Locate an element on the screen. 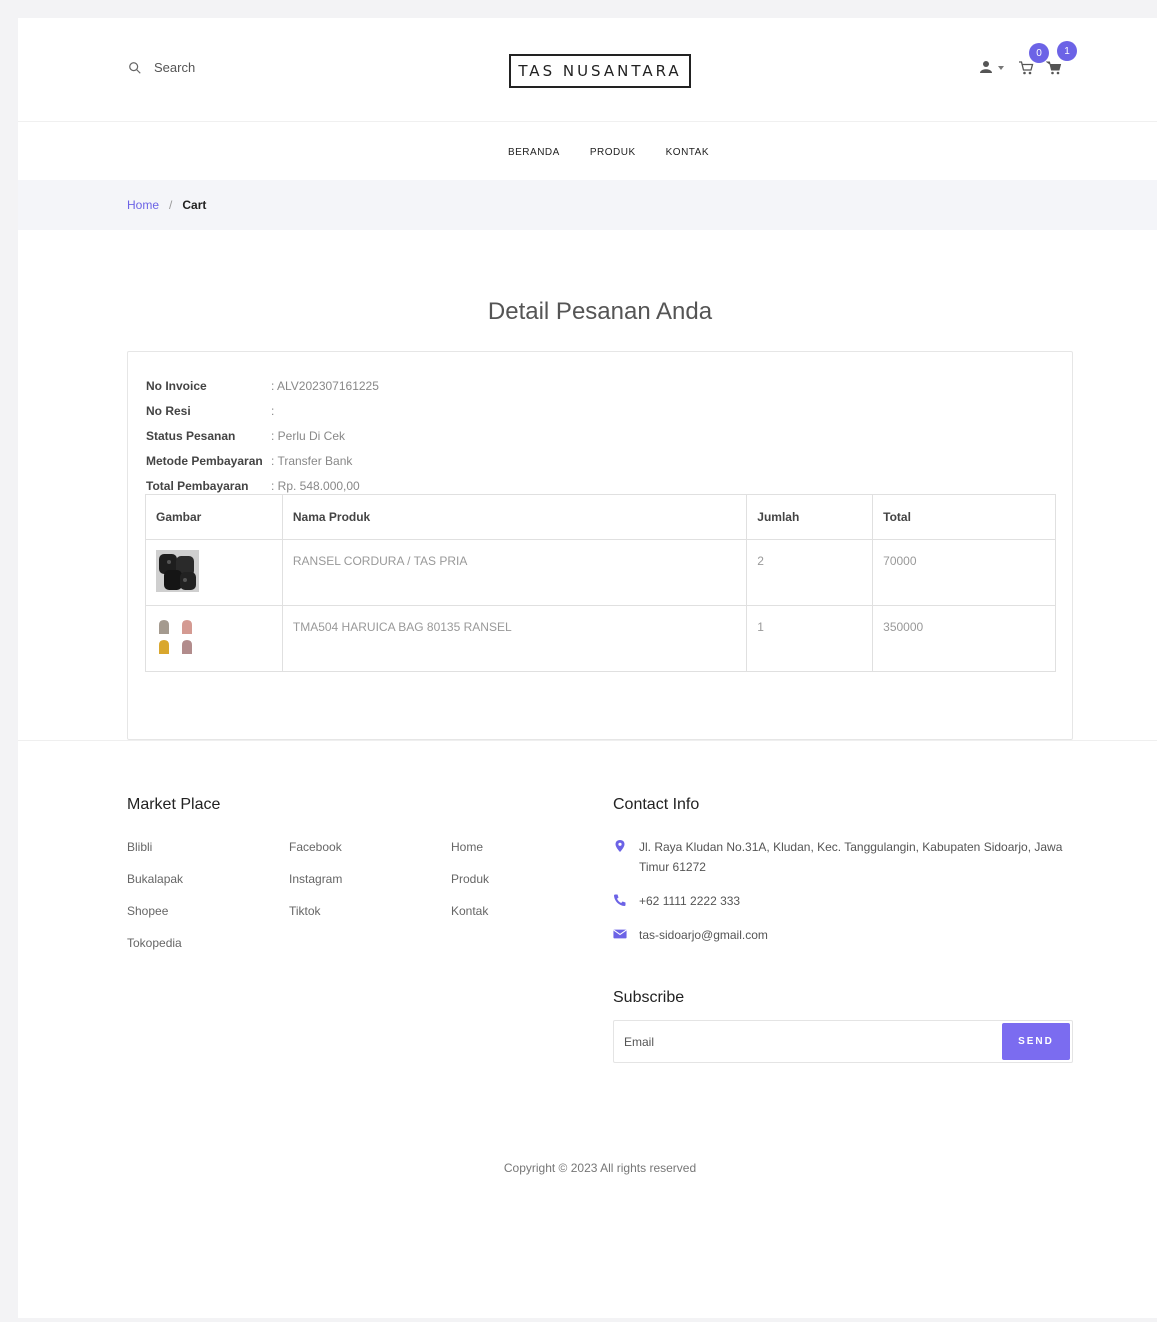  product-name: TMA504 HARUICA BAG 80135 RANSEL is located at coordinates (514, 638).